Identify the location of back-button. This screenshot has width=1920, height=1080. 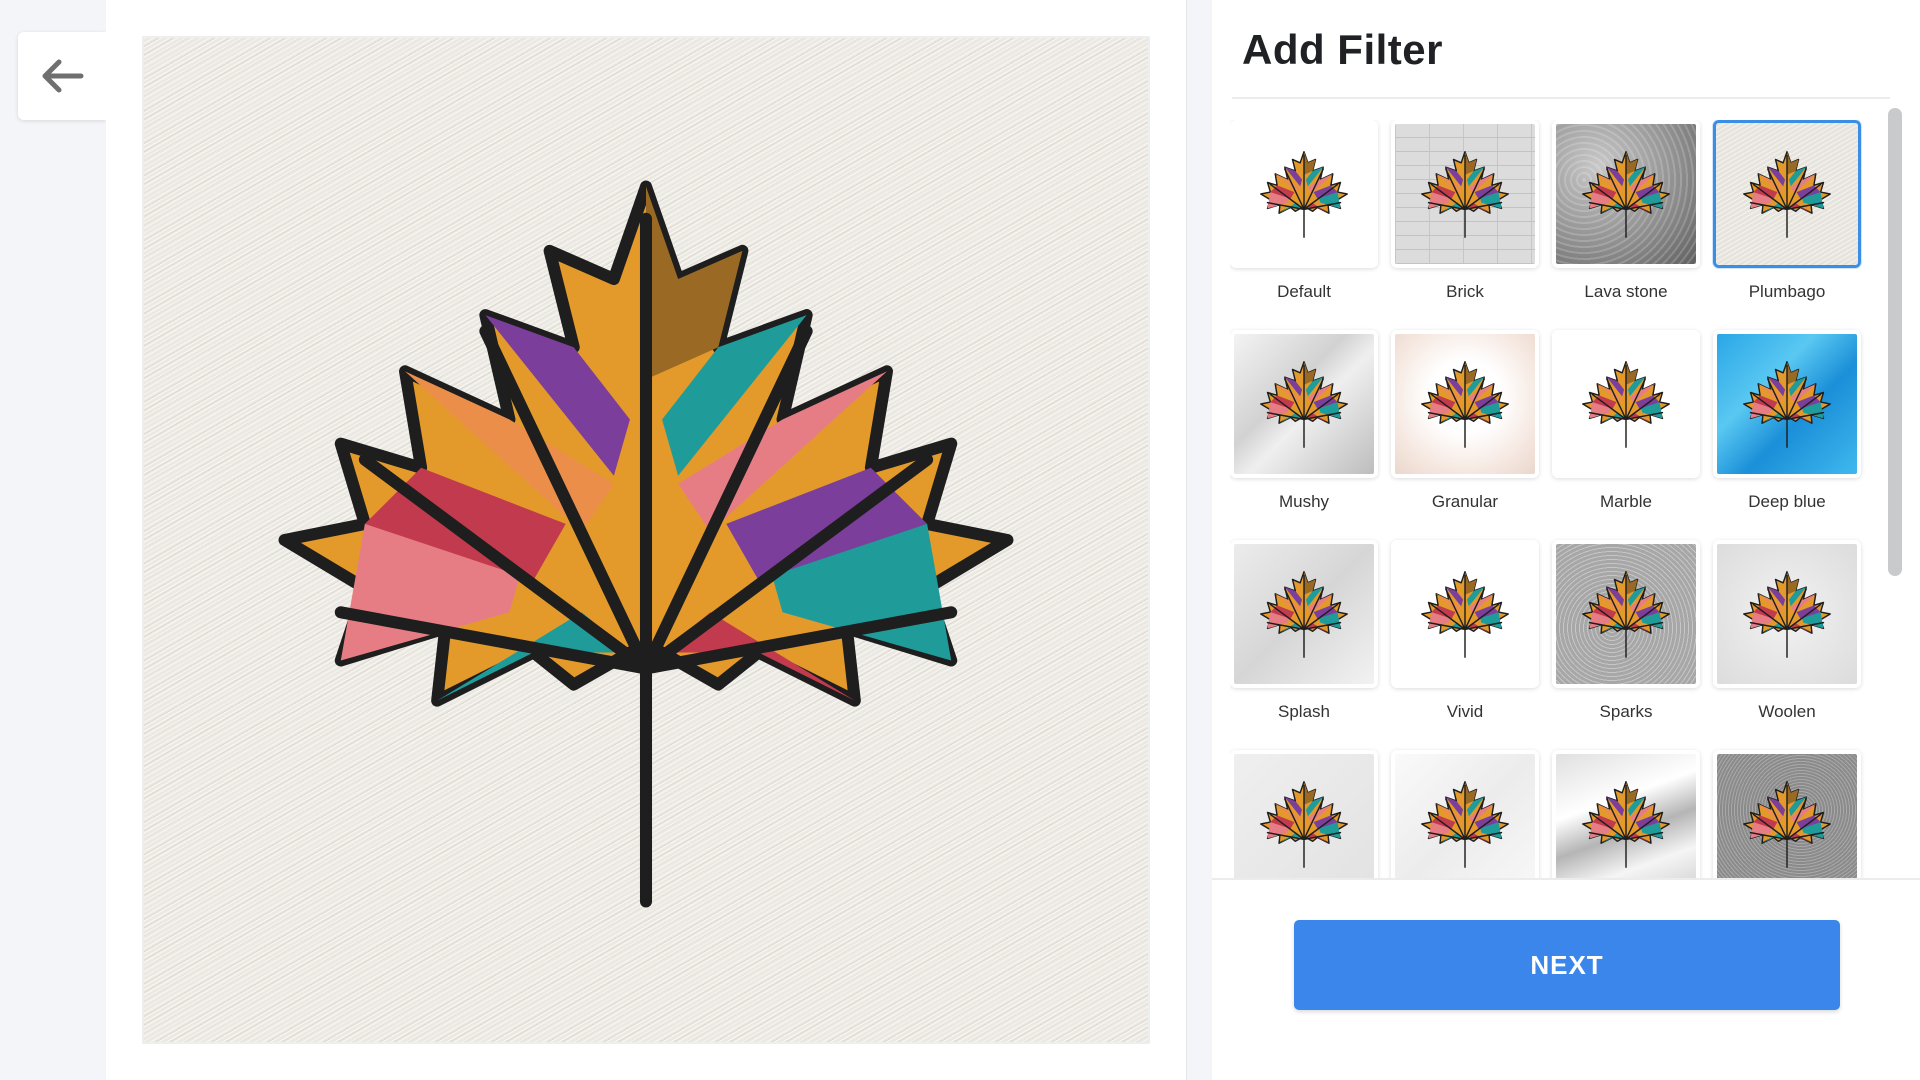
(62, 76).